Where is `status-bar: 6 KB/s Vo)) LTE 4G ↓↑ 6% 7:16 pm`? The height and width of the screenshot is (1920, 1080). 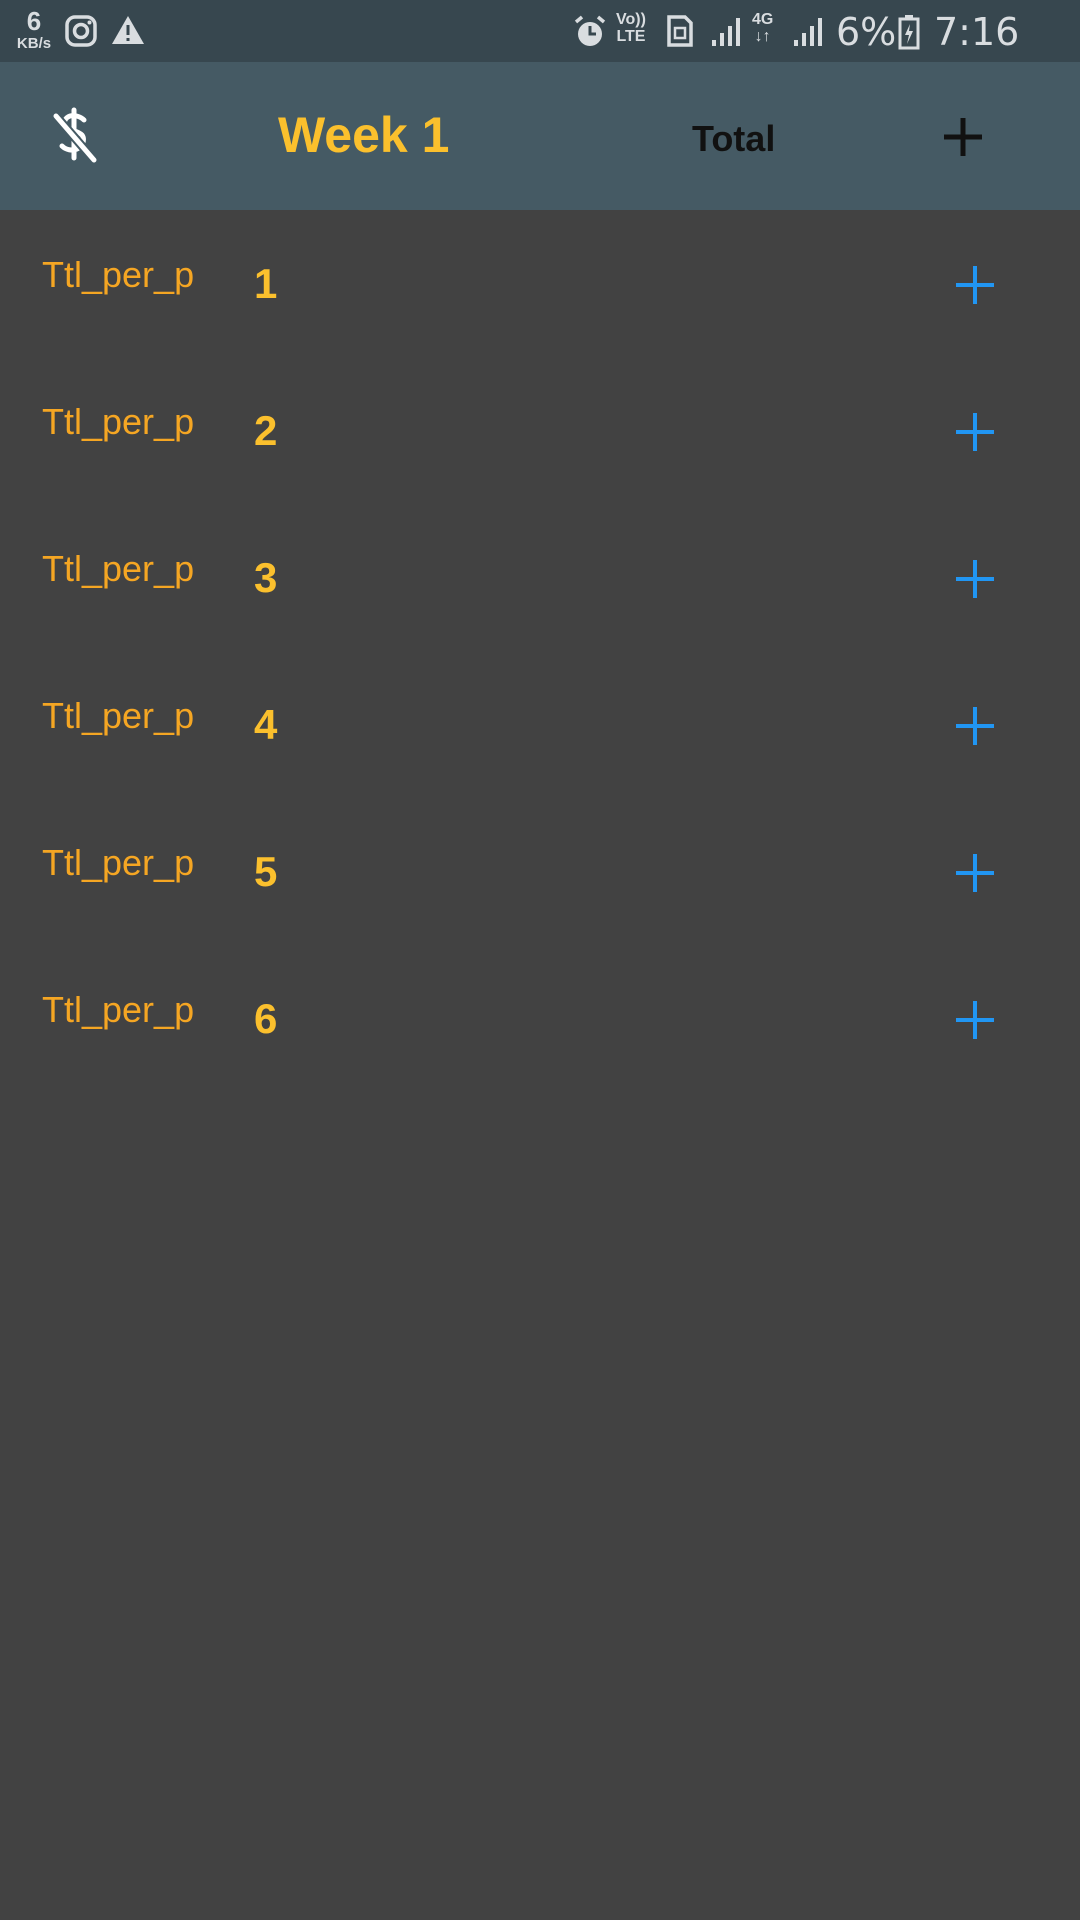
status-bar: 6 KB/s Vo)) LTE 4G ↓↑ 6% 7:16 pm is located at coordinates (540, 49).